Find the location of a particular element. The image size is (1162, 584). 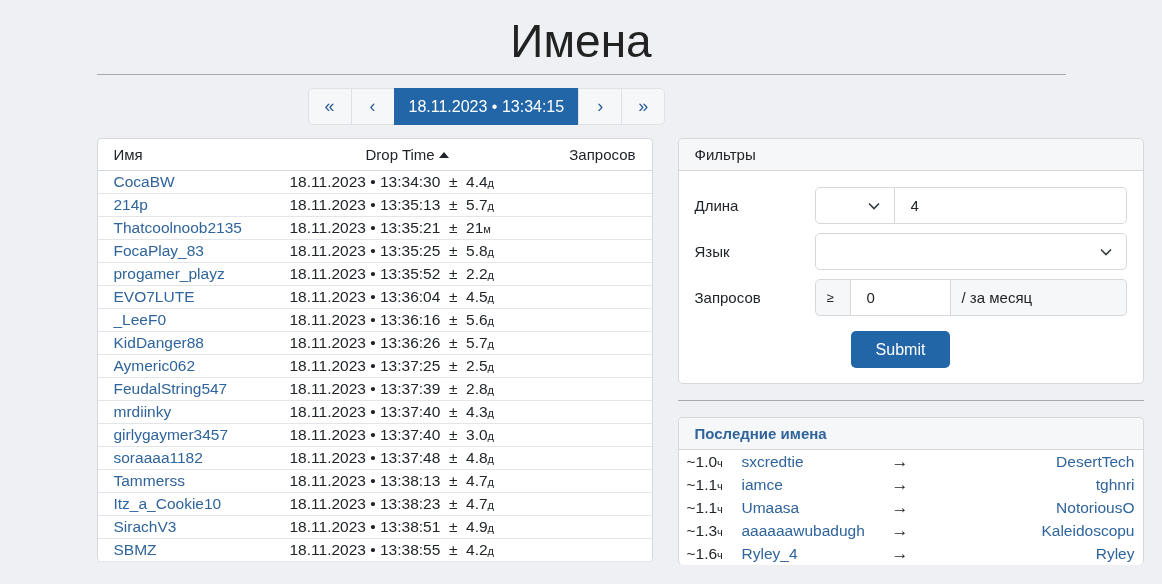

name-link: aaaaaawubadugh is located at coordinates (816, 530).